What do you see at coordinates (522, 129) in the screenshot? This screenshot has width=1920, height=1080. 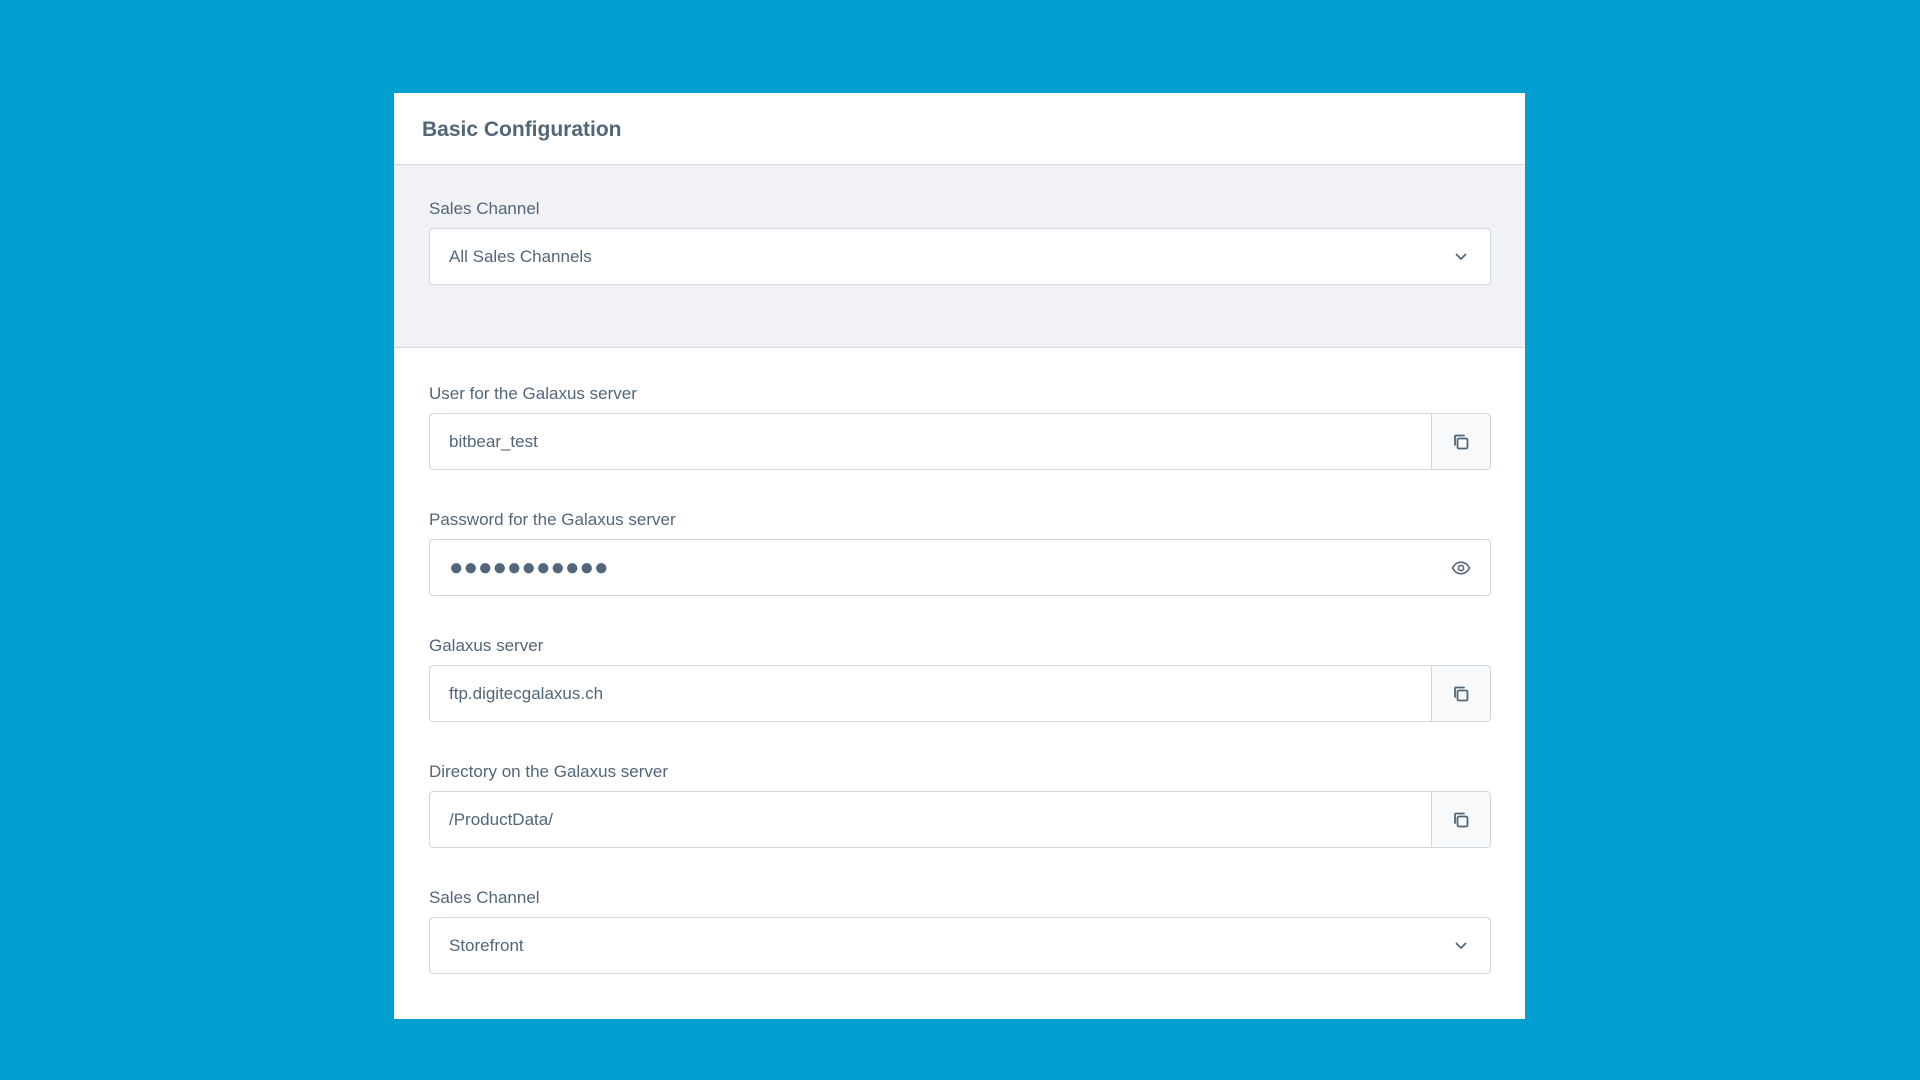 I see `card-title: Basic Configuration` at bounding box center [522, 129].